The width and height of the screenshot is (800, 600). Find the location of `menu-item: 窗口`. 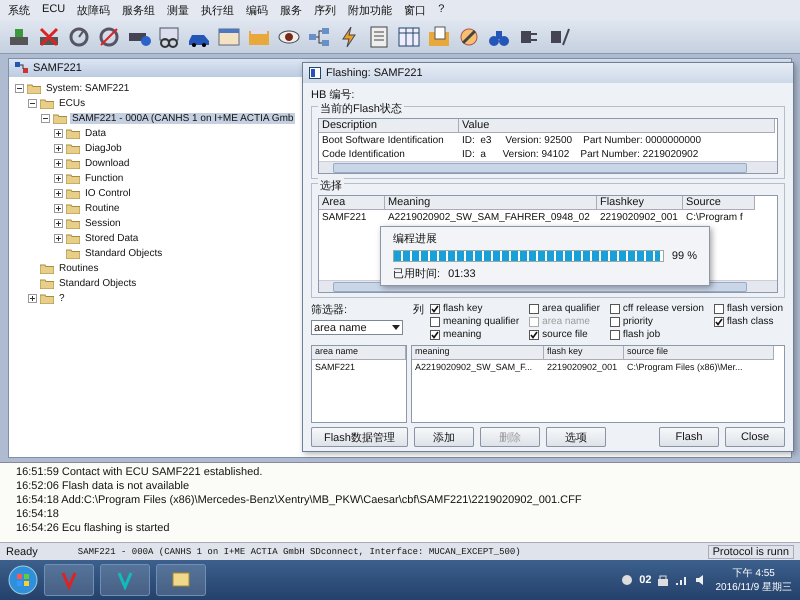

menu-item: 窗口 is located at coordinates (415, 10).